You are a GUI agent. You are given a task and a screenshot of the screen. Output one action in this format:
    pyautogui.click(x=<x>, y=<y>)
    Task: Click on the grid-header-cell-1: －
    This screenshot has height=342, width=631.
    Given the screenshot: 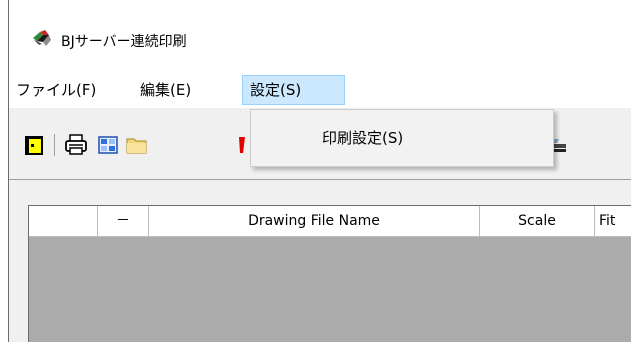 What is the action you would take?
    pyautogui.click(x=123, y=221)
    